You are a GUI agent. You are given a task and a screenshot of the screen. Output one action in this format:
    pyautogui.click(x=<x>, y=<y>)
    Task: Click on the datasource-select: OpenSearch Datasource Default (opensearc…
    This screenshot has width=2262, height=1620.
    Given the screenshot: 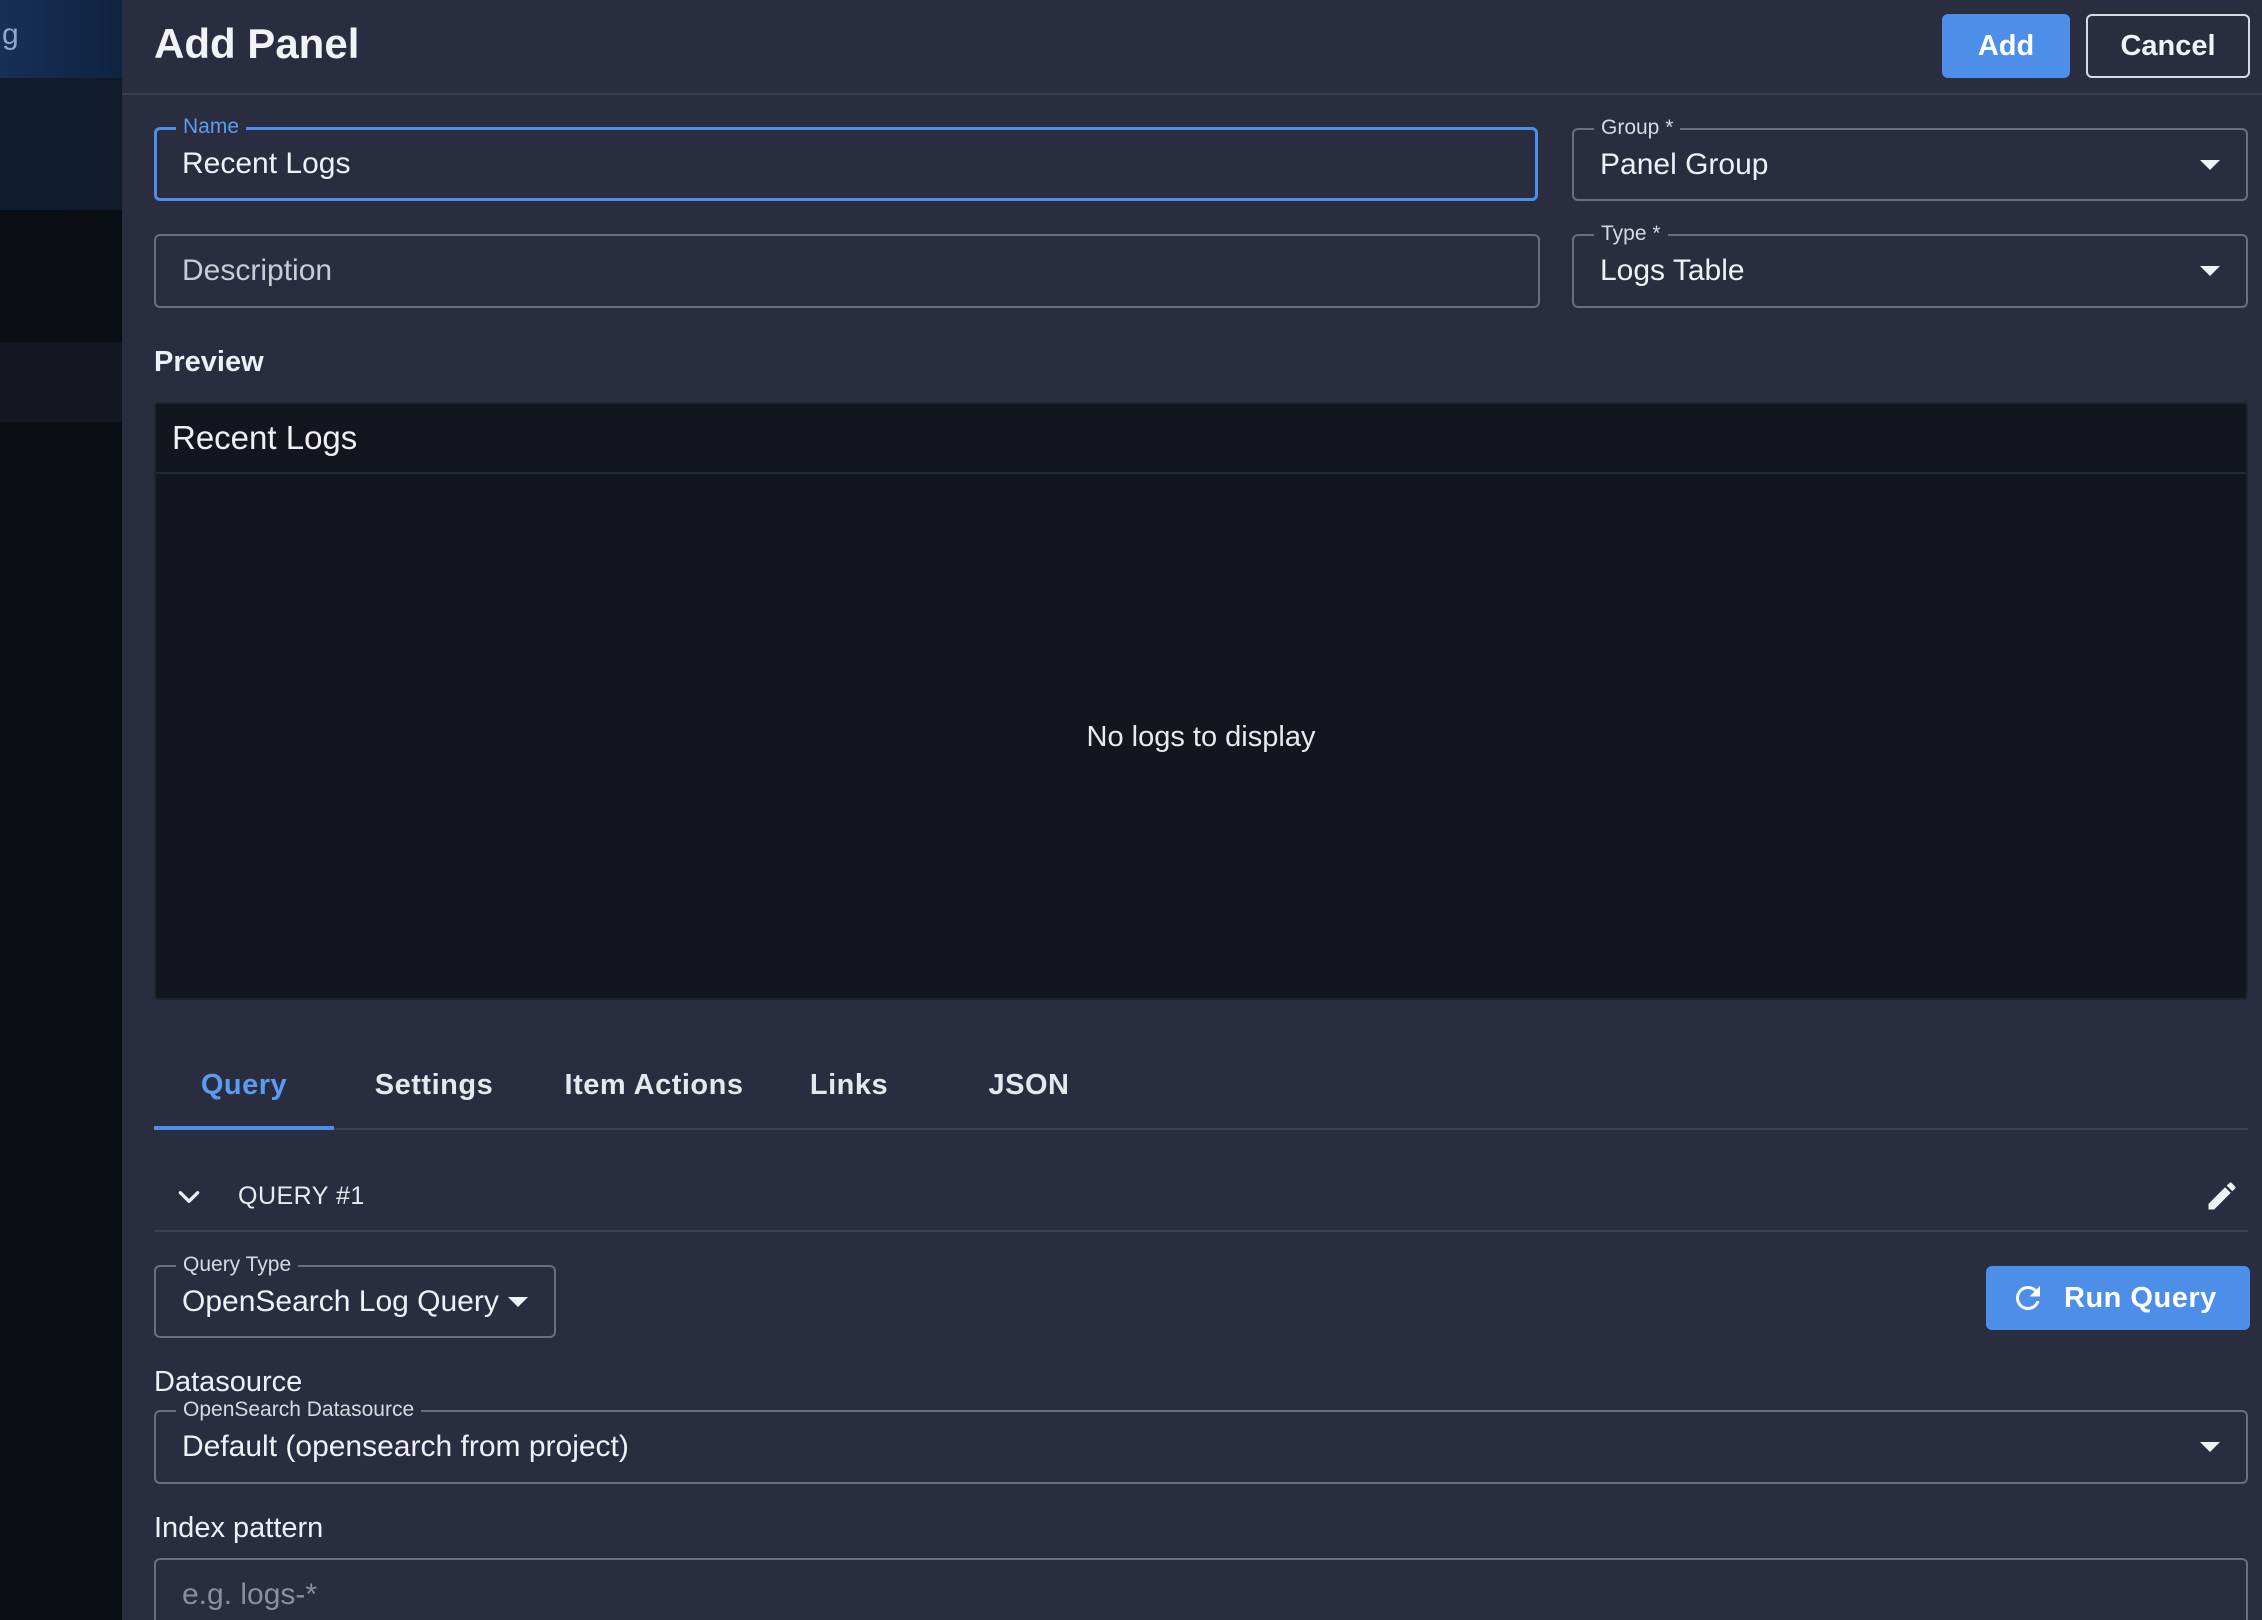 What is the action you would take?
    pyautogui.click(x=1201, y=1441)
    